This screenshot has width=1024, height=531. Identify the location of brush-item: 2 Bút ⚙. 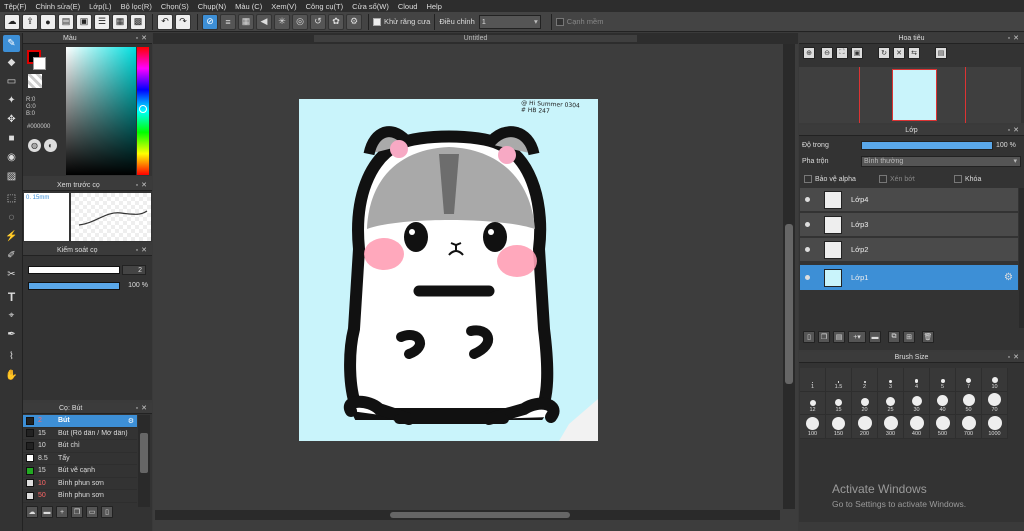
(80, 421).